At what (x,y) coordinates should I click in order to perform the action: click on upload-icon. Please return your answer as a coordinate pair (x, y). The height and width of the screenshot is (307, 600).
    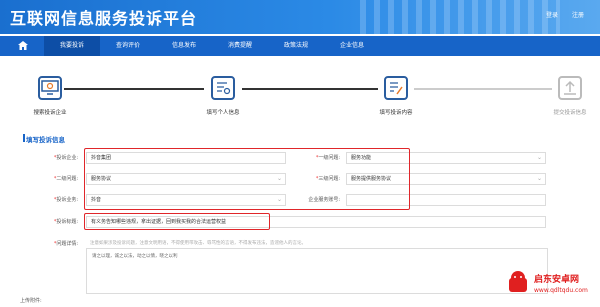
    Looking at the image, I should click on (570, 88).